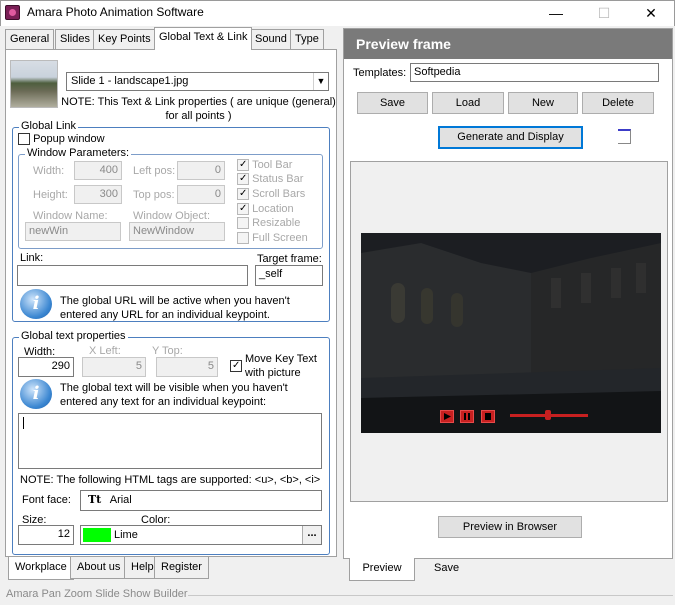 The height and width of the screenshot is (605, 675). I want to click on global-text-area, so click(170, 441).